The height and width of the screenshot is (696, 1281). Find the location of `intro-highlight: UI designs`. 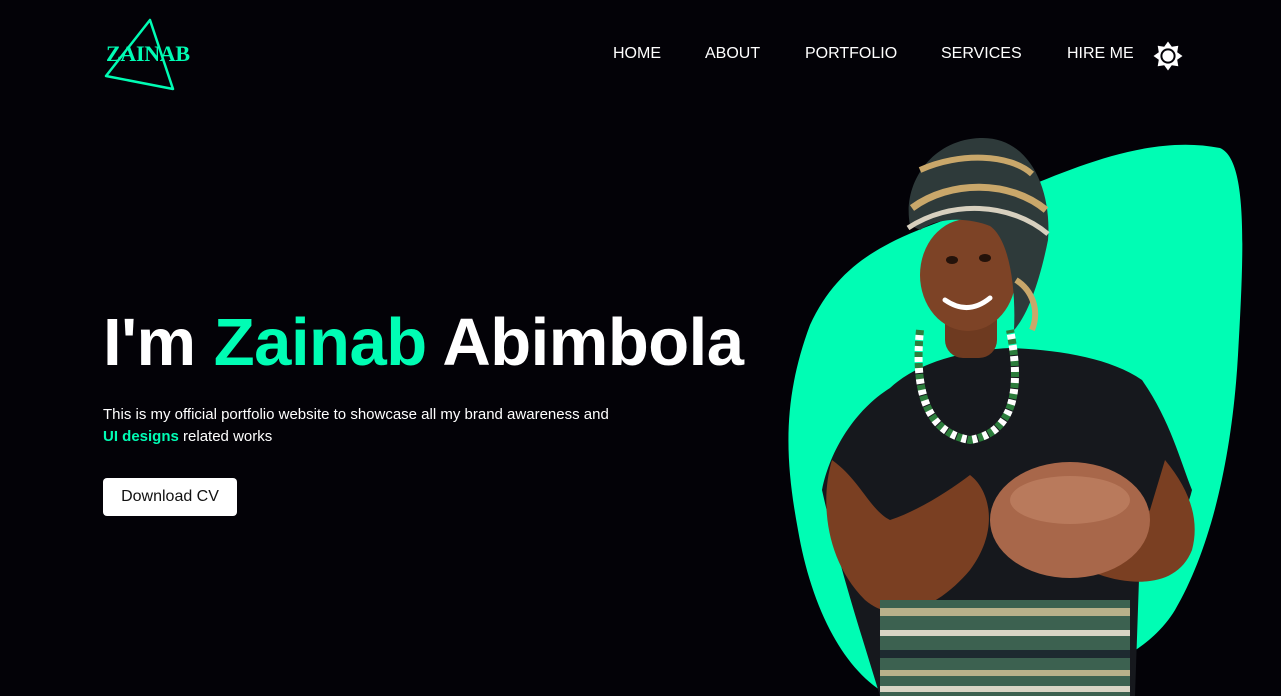

intro-highlight: UI designs is located at coordinates (141, 436).